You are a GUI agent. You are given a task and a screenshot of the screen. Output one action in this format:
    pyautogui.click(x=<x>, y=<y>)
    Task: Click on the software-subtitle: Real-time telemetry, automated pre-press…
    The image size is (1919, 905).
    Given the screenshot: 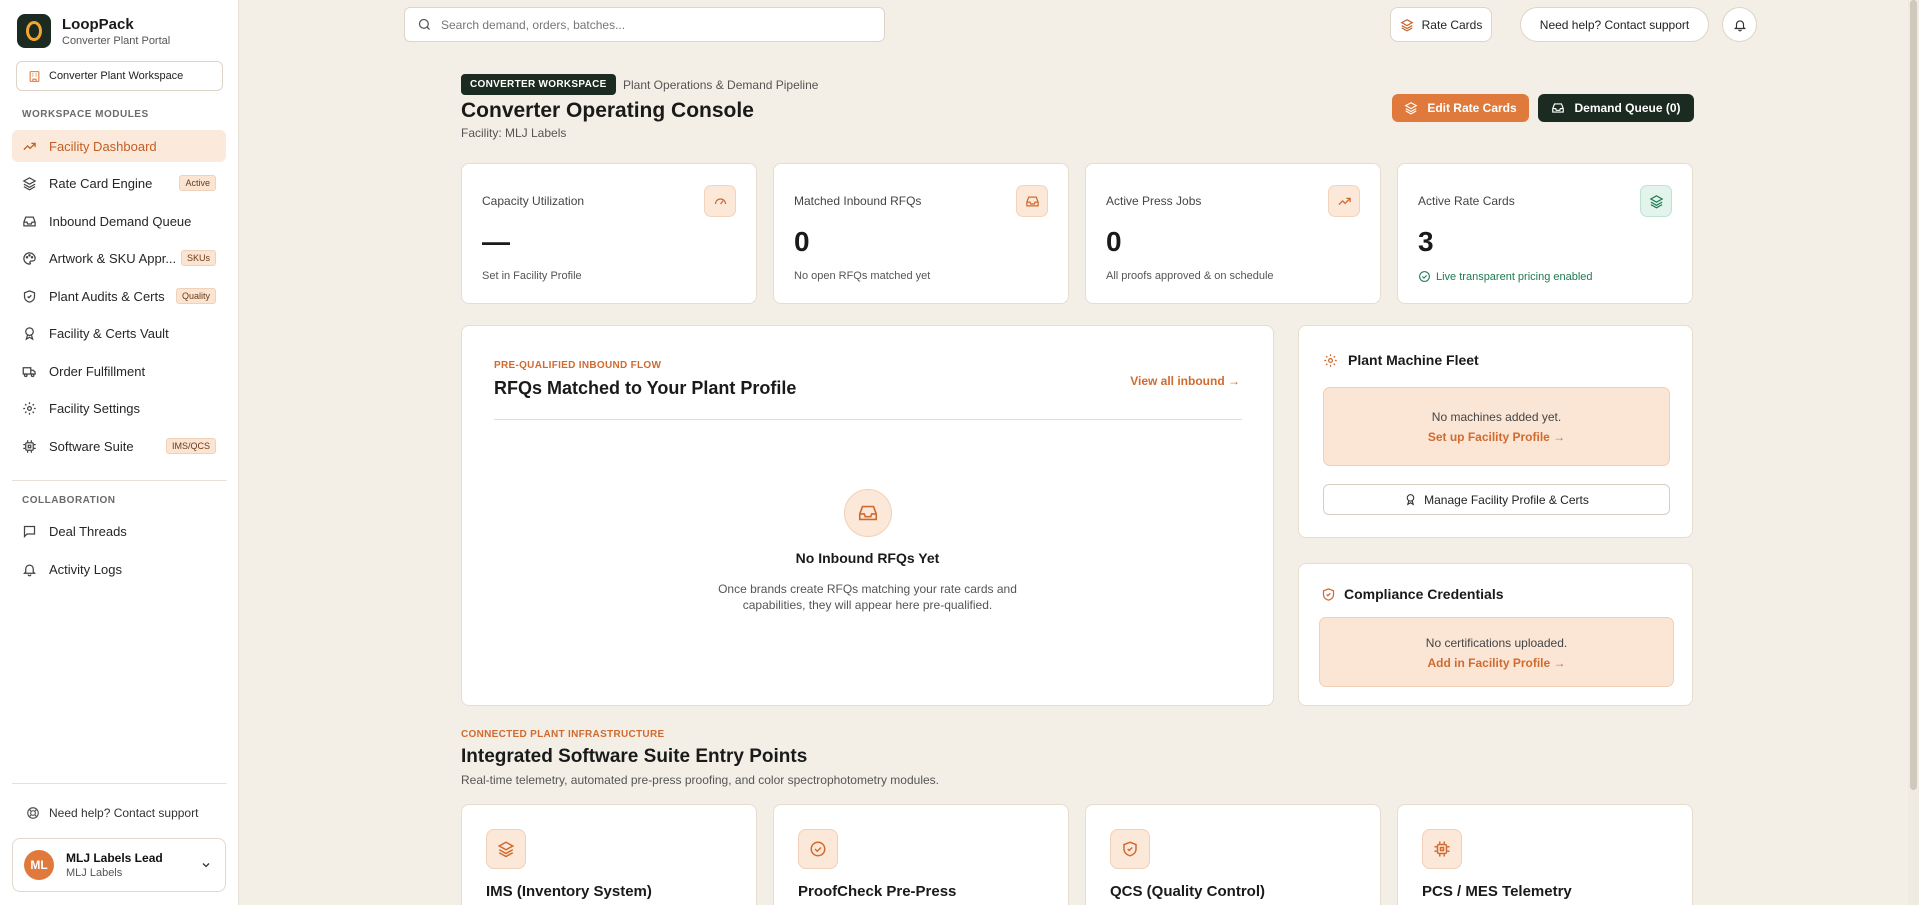 What is the action you would take?
    pyautogui.click(x=700, y=780)
    